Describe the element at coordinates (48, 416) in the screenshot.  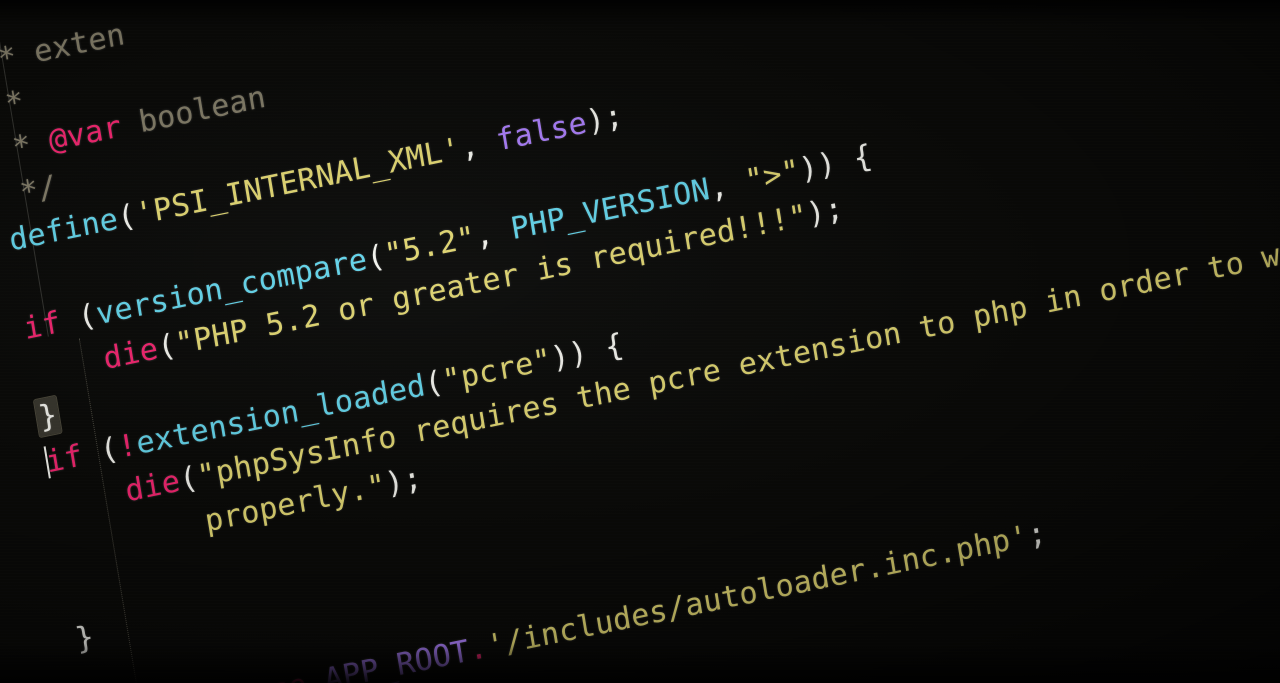
I see `matching-brace-highlight: }` at that location.